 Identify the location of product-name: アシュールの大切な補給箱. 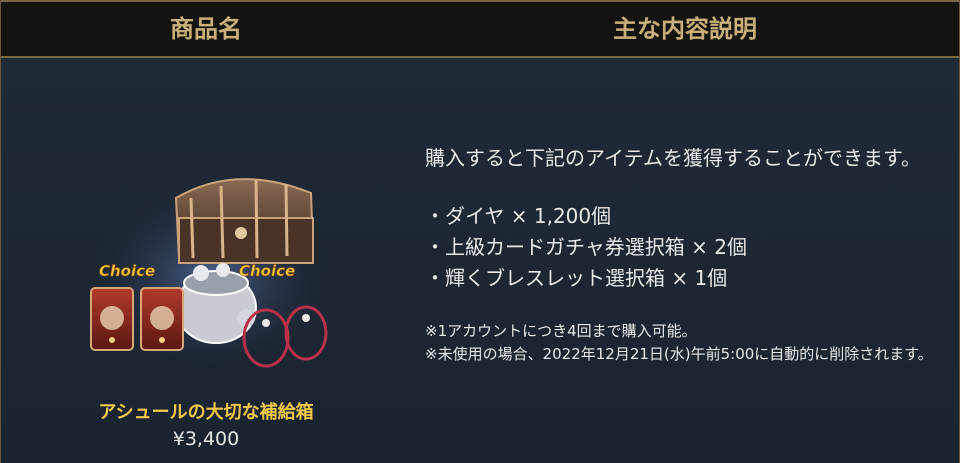
(206, 412).